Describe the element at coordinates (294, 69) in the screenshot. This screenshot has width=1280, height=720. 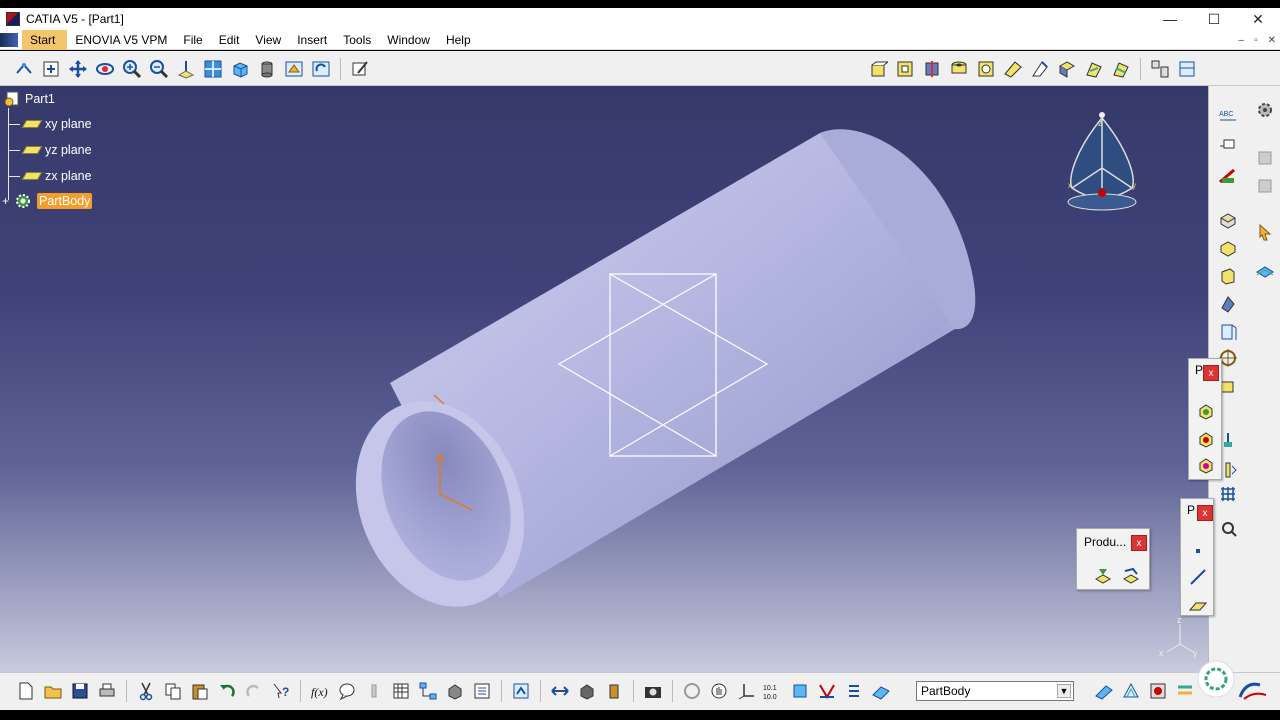
I see `hide-show-icon` at that location.